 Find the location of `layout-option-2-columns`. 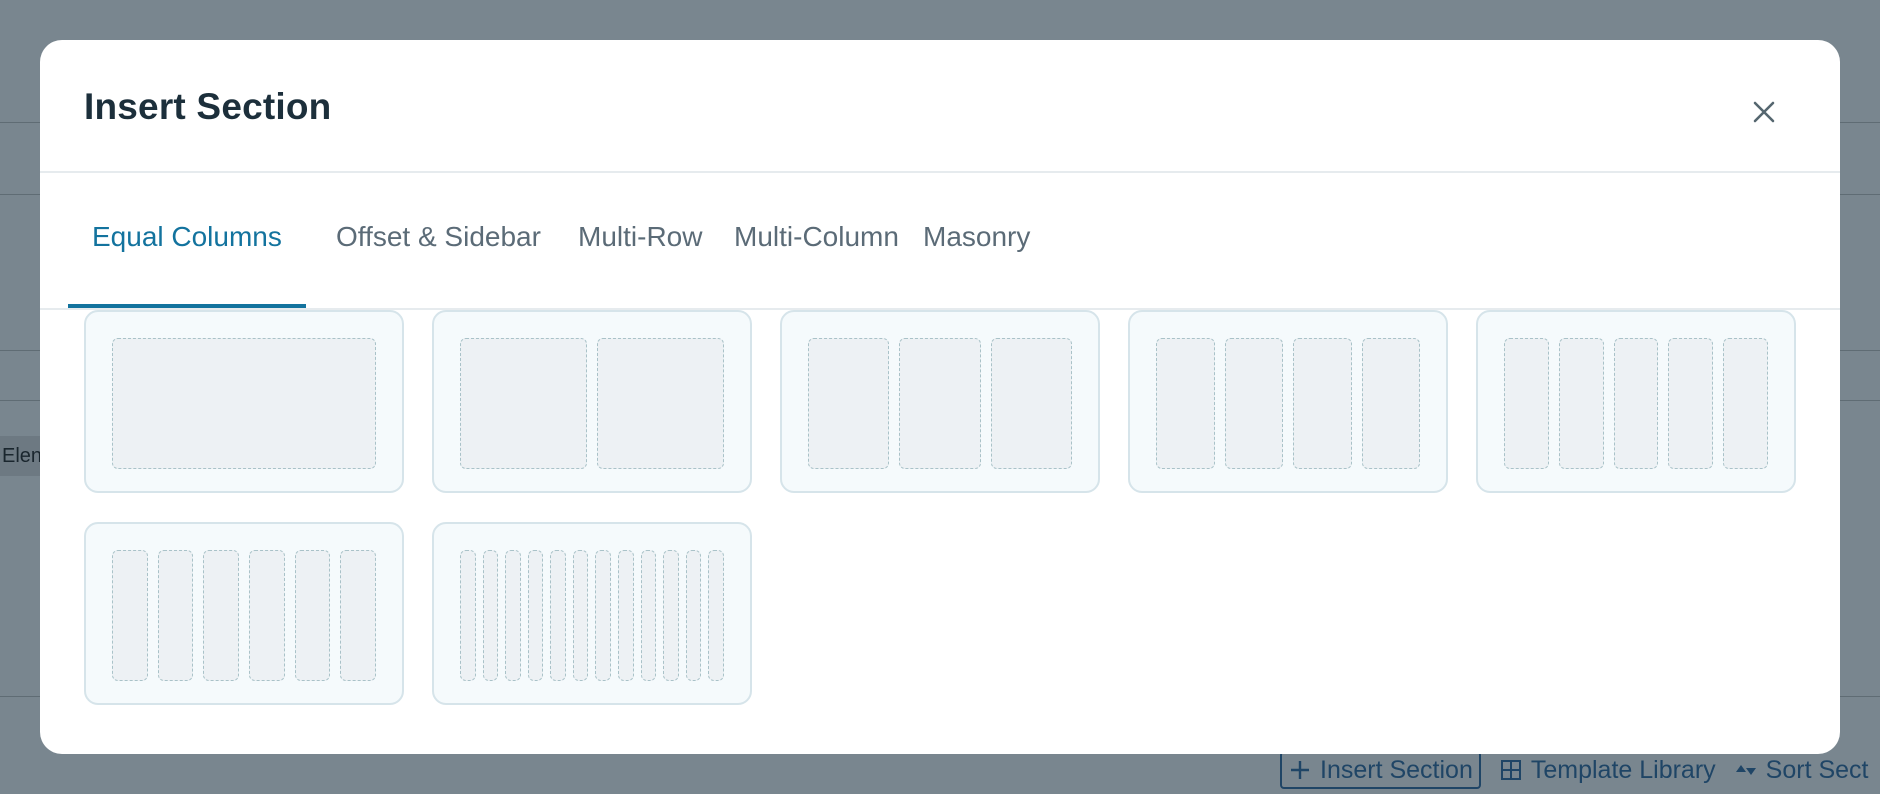

layout-option-2-columns is located at coordinates (592, 401).